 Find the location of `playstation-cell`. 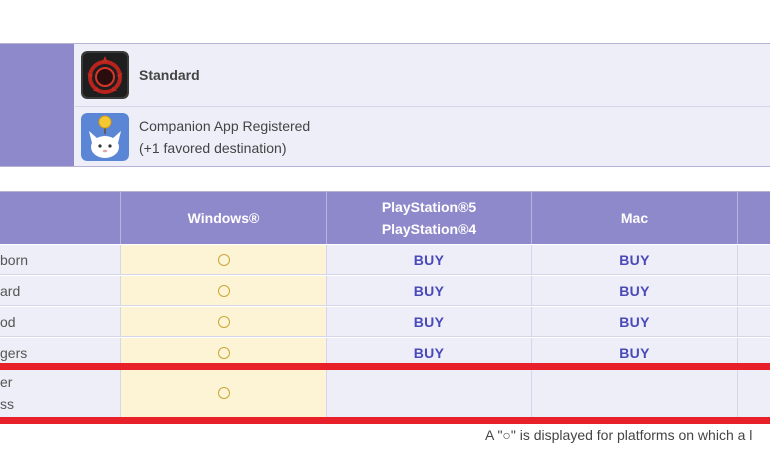

playstation-cell is located at coordinates (429, 393).